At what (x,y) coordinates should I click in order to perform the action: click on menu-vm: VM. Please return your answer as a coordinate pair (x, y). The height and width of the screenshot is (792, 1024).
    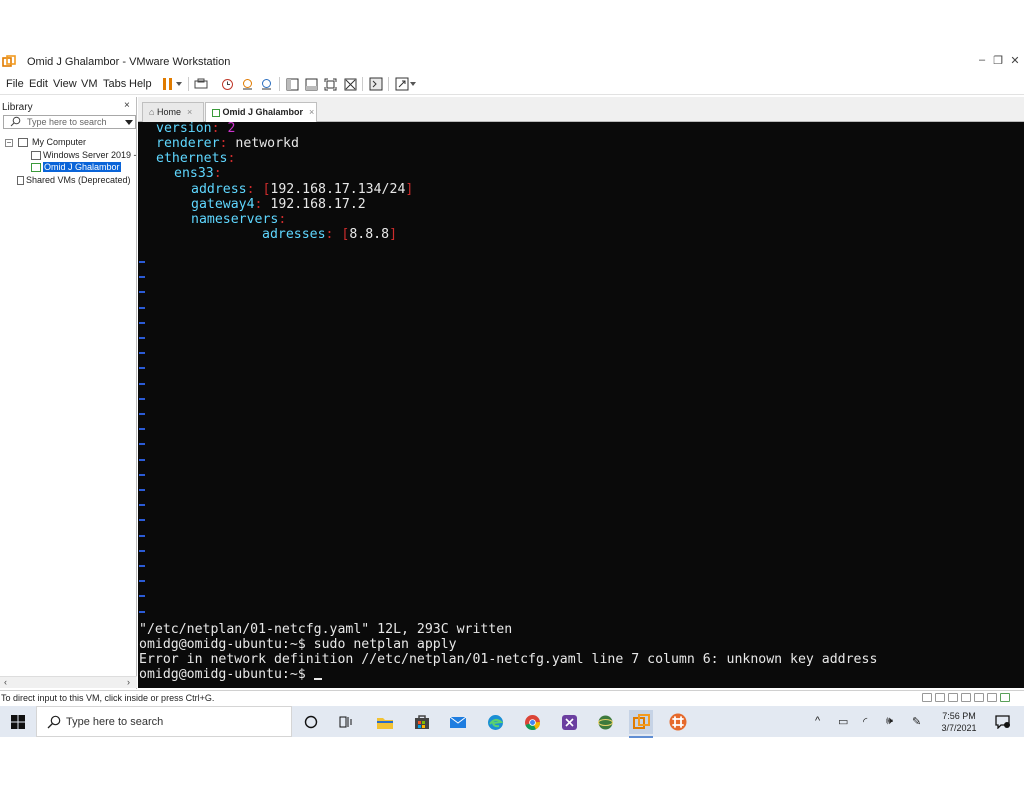
    Looking at the image, I should click on (89, 84).